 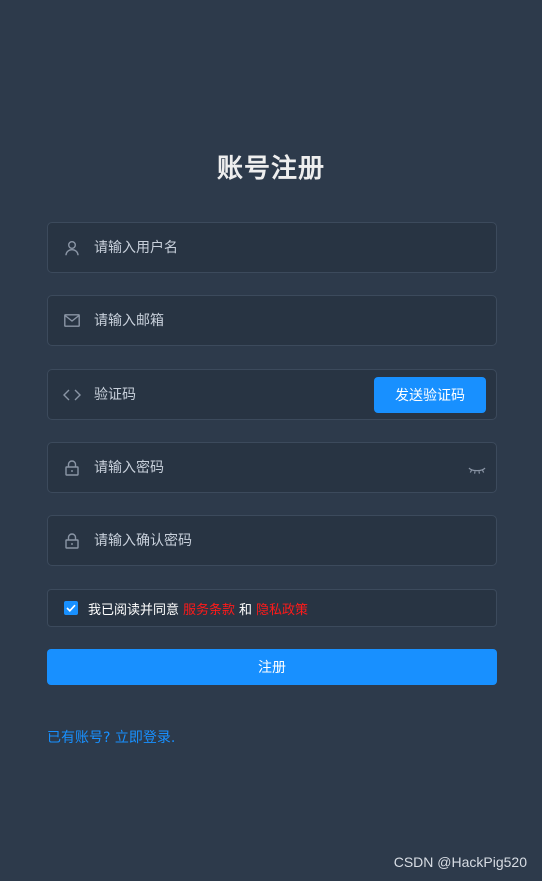 What do you see at coordinates (72, 321) in the screenshot?
I see `mail-icon` at bounding box center [72, 321].